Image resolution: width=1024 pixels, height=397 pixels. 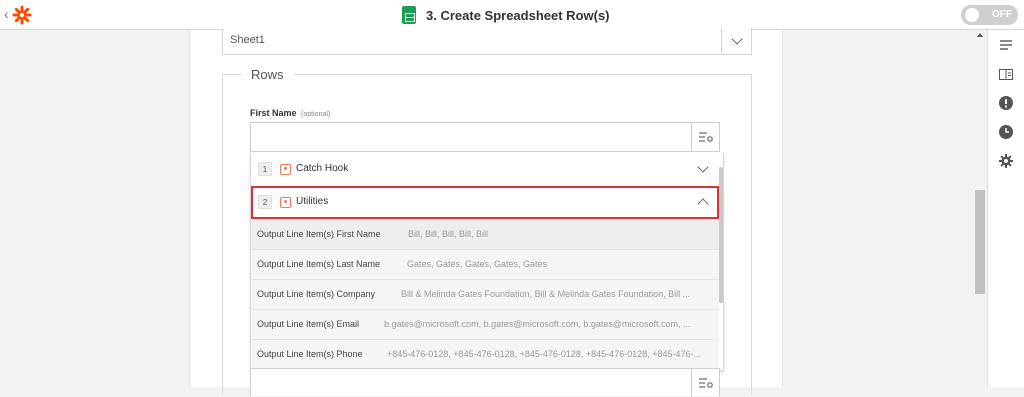 What do you see at coordinates (1005, 208) in the screenshot?
I see `right-sidebar` at bounding box center [1005, 208].